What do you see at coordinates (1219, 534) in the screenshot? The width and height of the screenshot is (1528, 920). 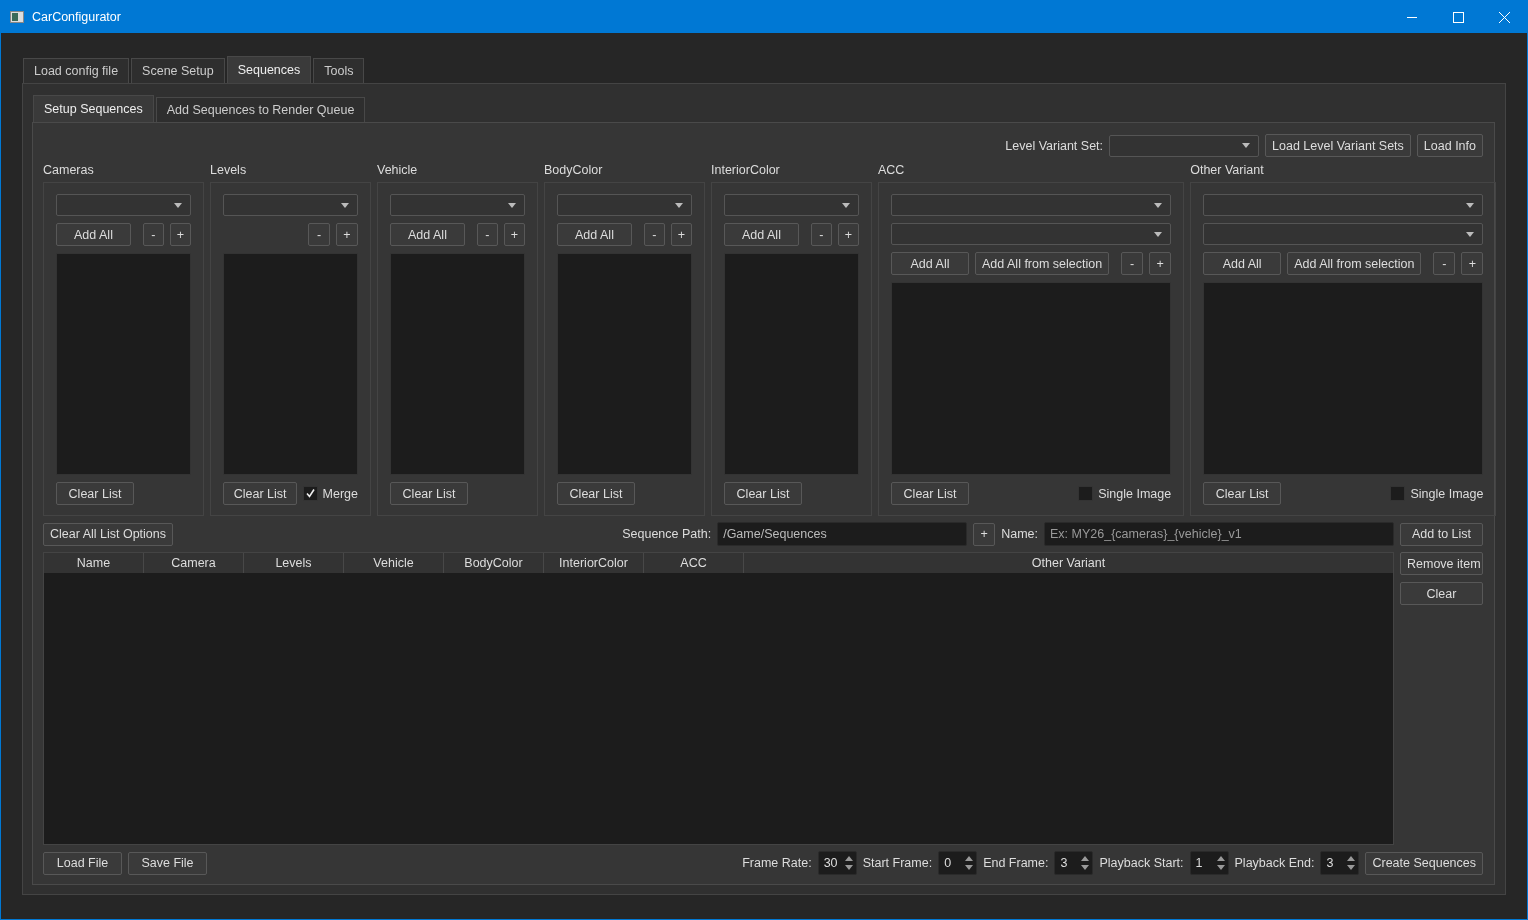 I see `name-field: Ex: MY26_{cameras}_{vehicle}_v1` at bounding box center [1219, 534].